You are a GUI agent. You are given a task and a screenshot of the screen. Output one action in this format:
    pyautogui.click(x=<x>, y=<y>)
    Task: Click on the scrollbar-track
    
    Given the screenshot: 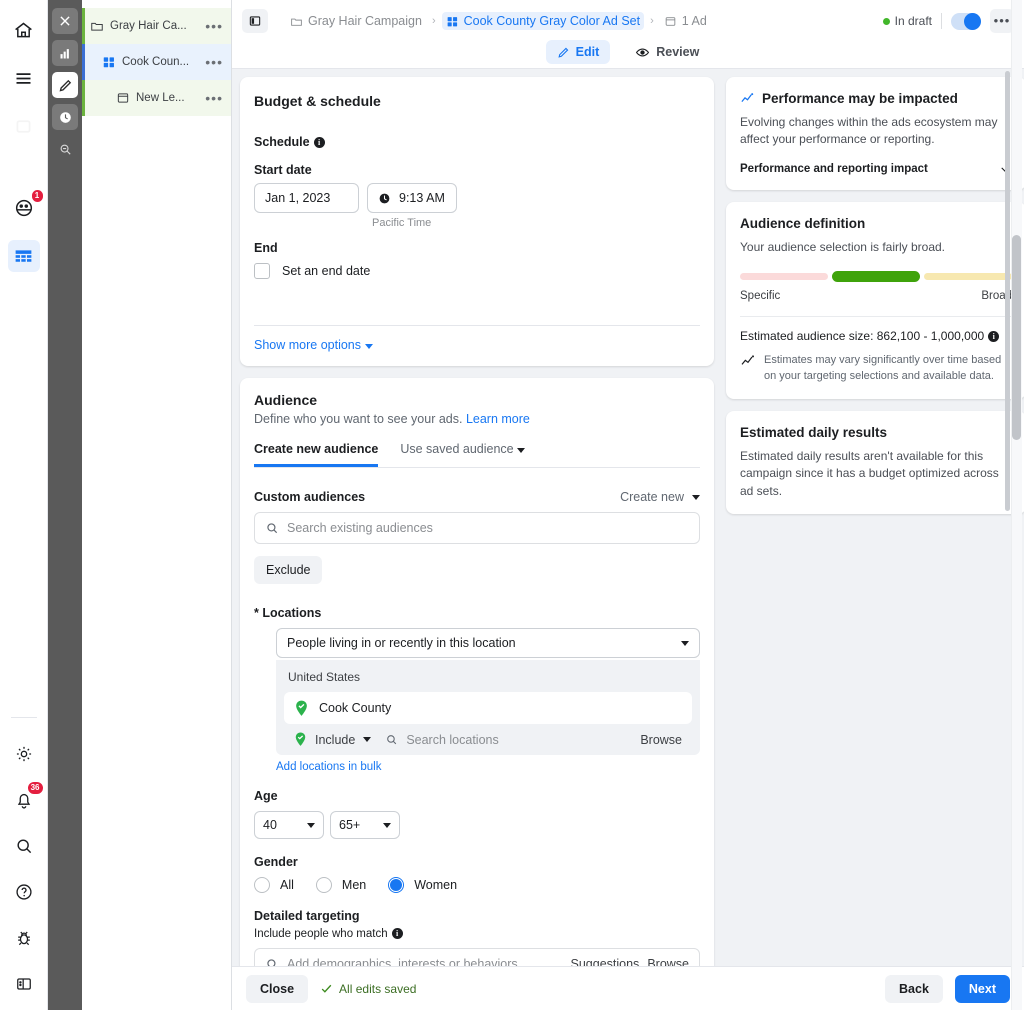 What is the action you would take?
    pyautogui.click(x=1016, y=505)
    